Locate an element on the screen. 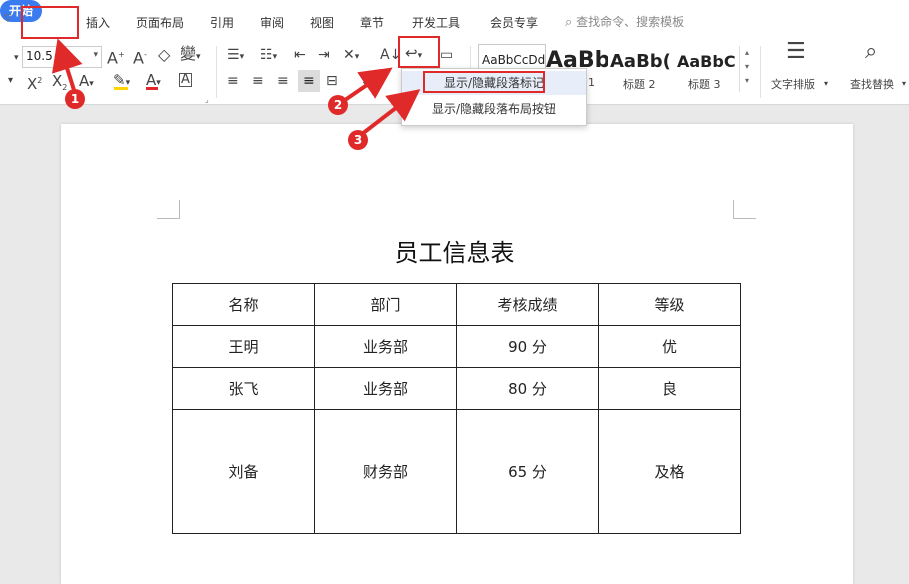  distributed-align-icon: ⊟ is located at coordinates (332, 81).